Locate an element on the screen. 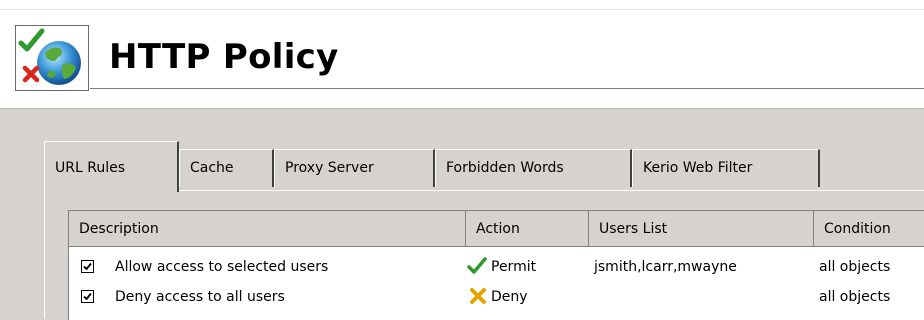  tab-proxy-server: Proxy Server is located at coordinates (354, 168).